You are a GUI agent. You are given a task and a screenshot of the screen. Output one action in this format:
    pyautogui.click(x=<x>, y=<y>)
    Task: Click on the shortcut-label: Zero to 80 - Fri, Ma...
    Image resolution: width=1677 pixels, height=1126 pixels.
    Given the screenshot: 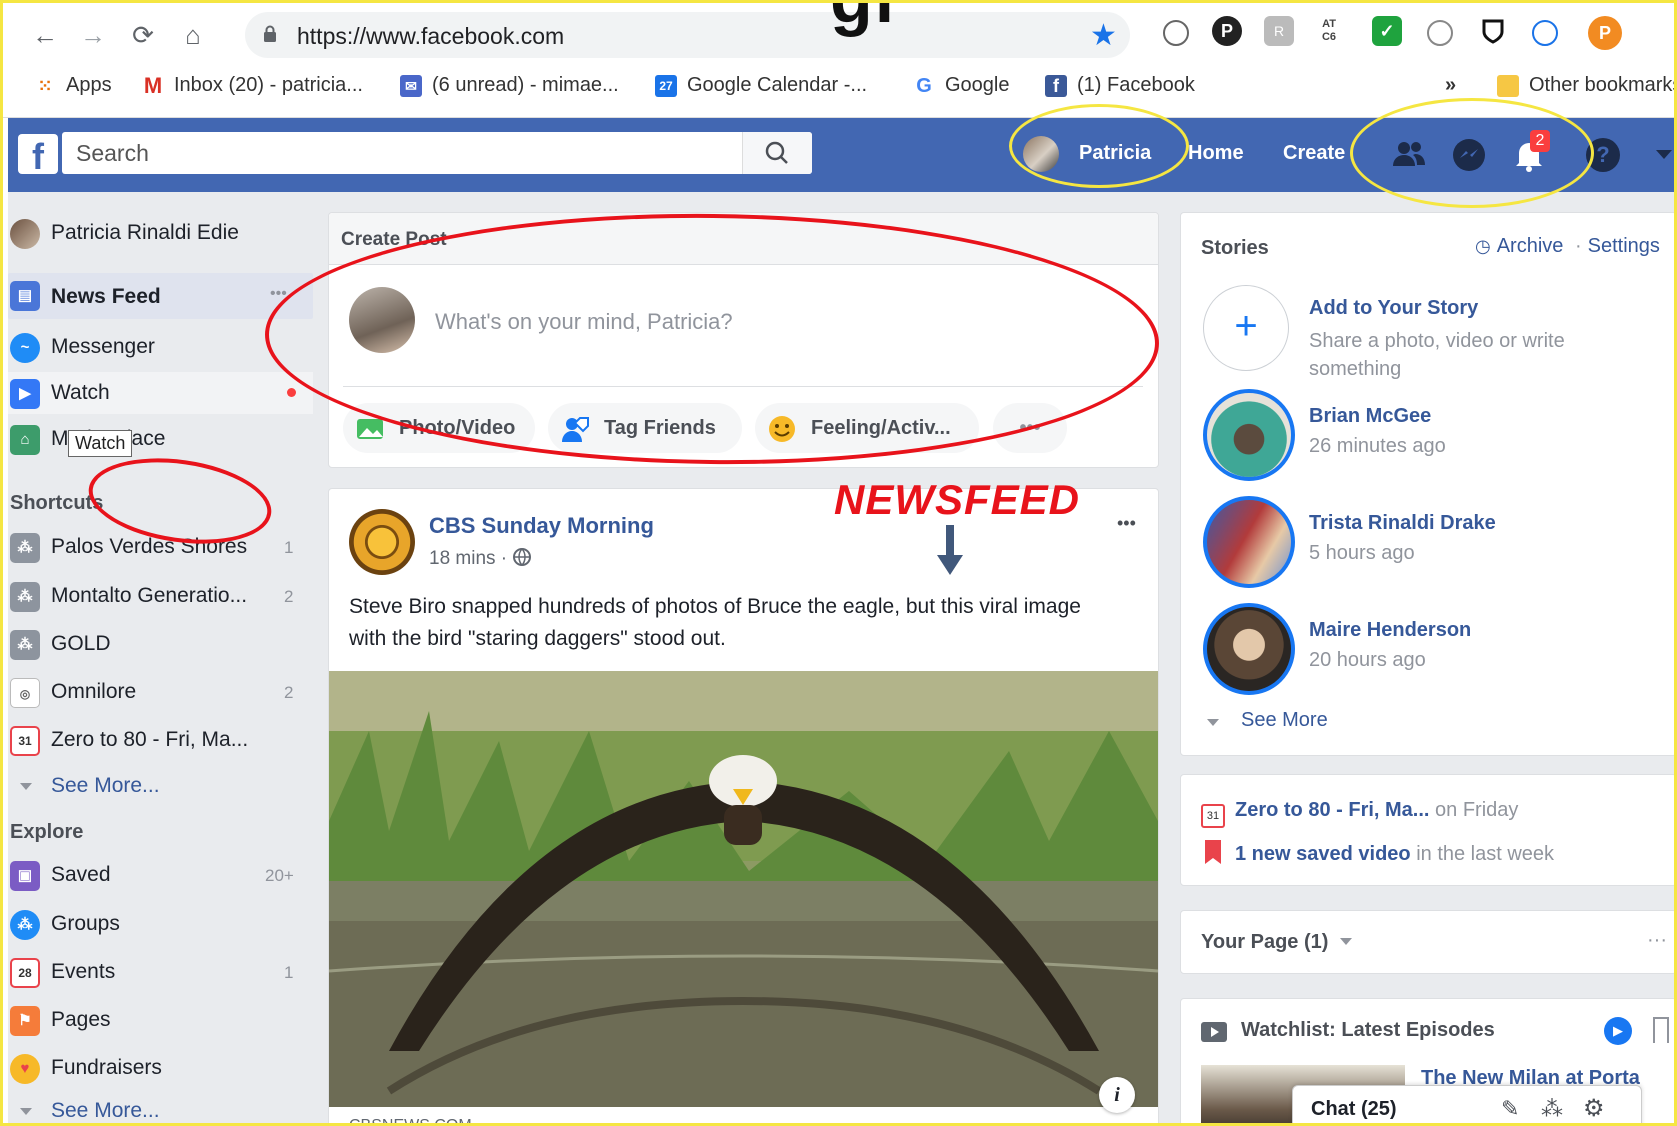 What is the action you would take?
    pyautogui.click(x=150, y=739)
    